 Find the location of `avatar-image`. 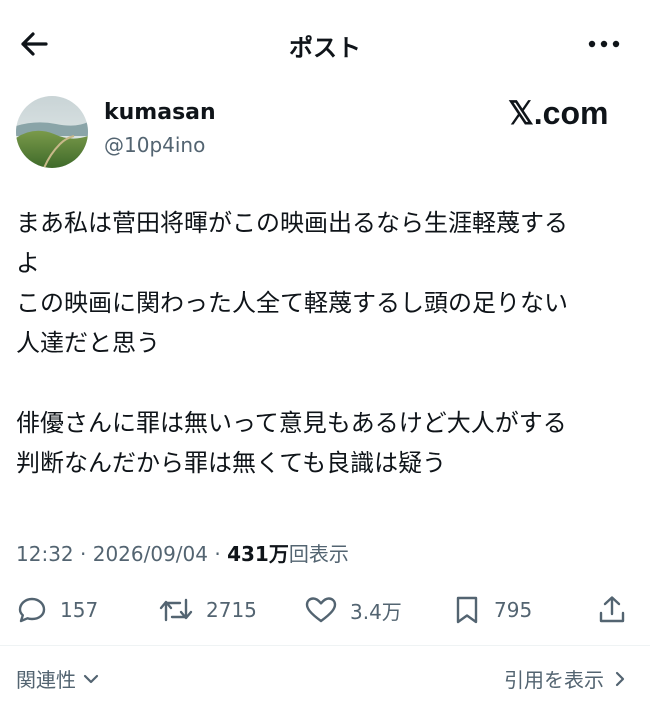

avatar-image is located at coordinates (52, 132).